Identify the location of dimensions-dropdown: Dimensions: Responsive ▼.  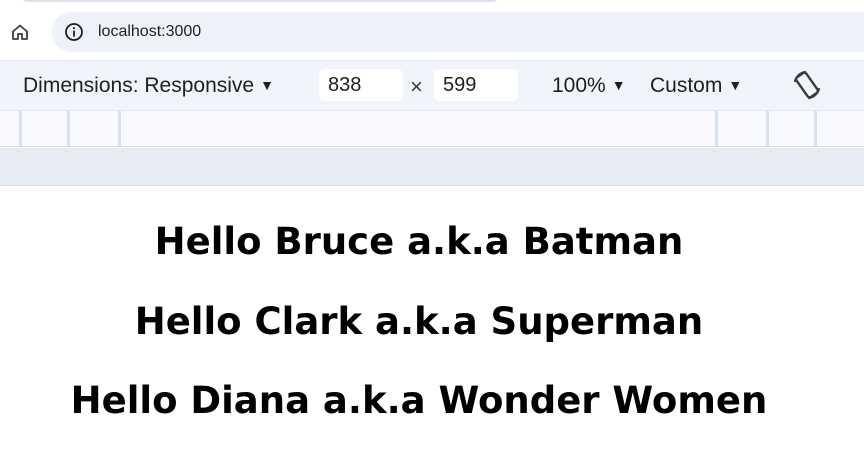
(148, 86).